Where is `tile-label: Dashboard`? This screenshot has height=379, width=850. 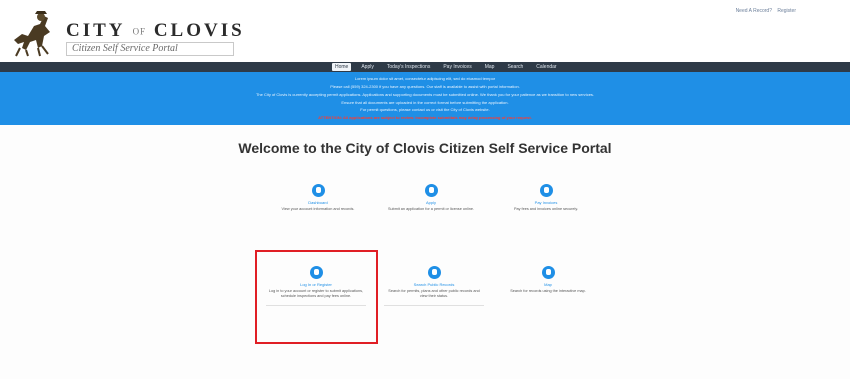 tile-label: Dashboard is located at coordinates (318, 202).